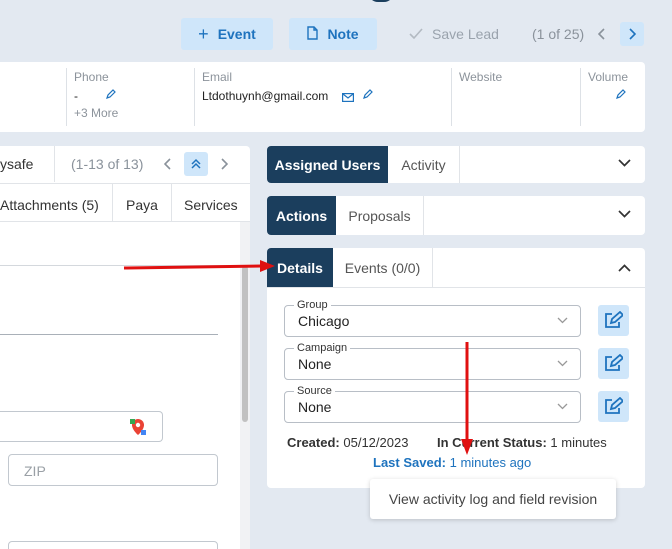 The image size is (672, 549). What do you see at coordinates (199, 266) in the screenshot?
I see `arrow-to-details-icon` at bounding box center [199, 266].